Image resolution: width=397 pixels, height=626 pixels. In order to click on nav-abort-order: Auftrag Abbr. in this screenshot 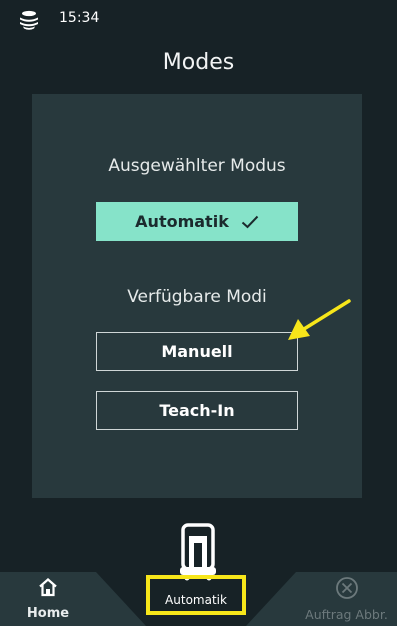, I will do `click(346, 600)`.